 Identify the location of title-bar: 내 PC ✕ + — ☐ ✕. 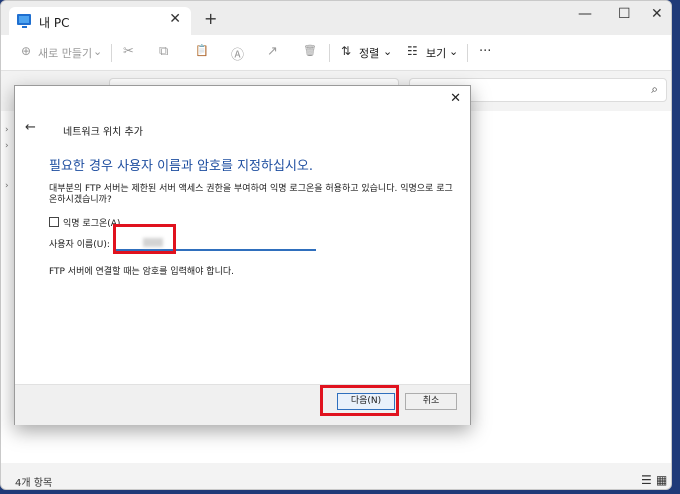
(336, 18).